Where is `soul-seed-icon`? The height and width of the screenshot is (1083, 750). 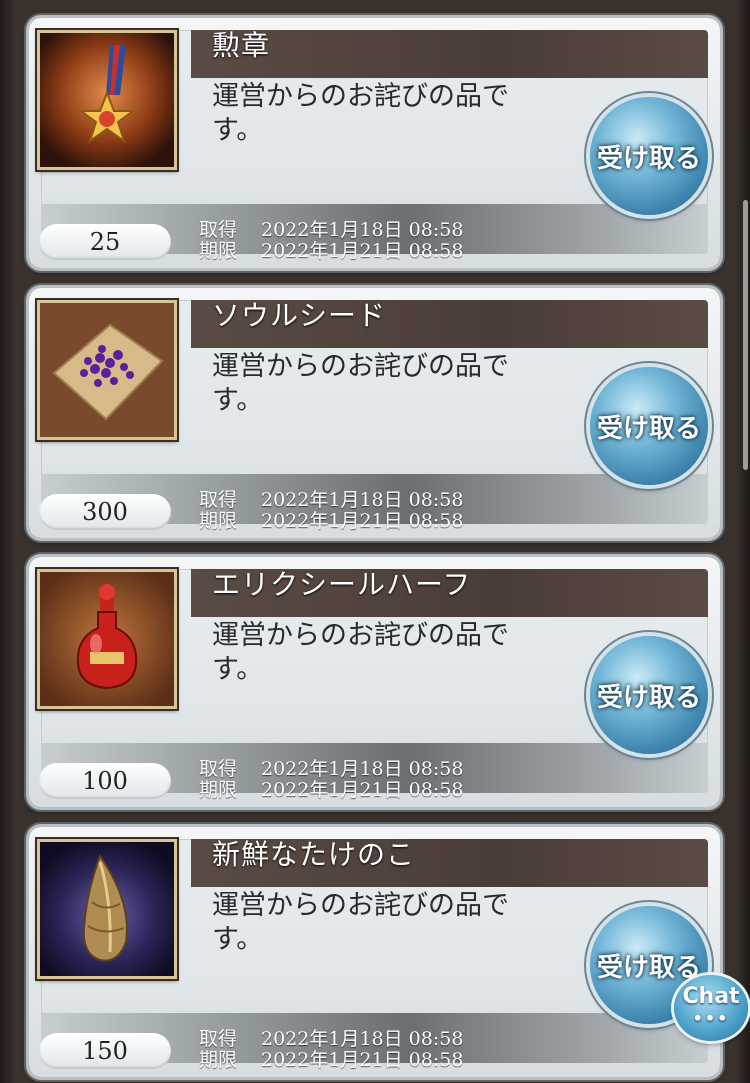
soul-seed-icon is located at coordinates (107, 370).